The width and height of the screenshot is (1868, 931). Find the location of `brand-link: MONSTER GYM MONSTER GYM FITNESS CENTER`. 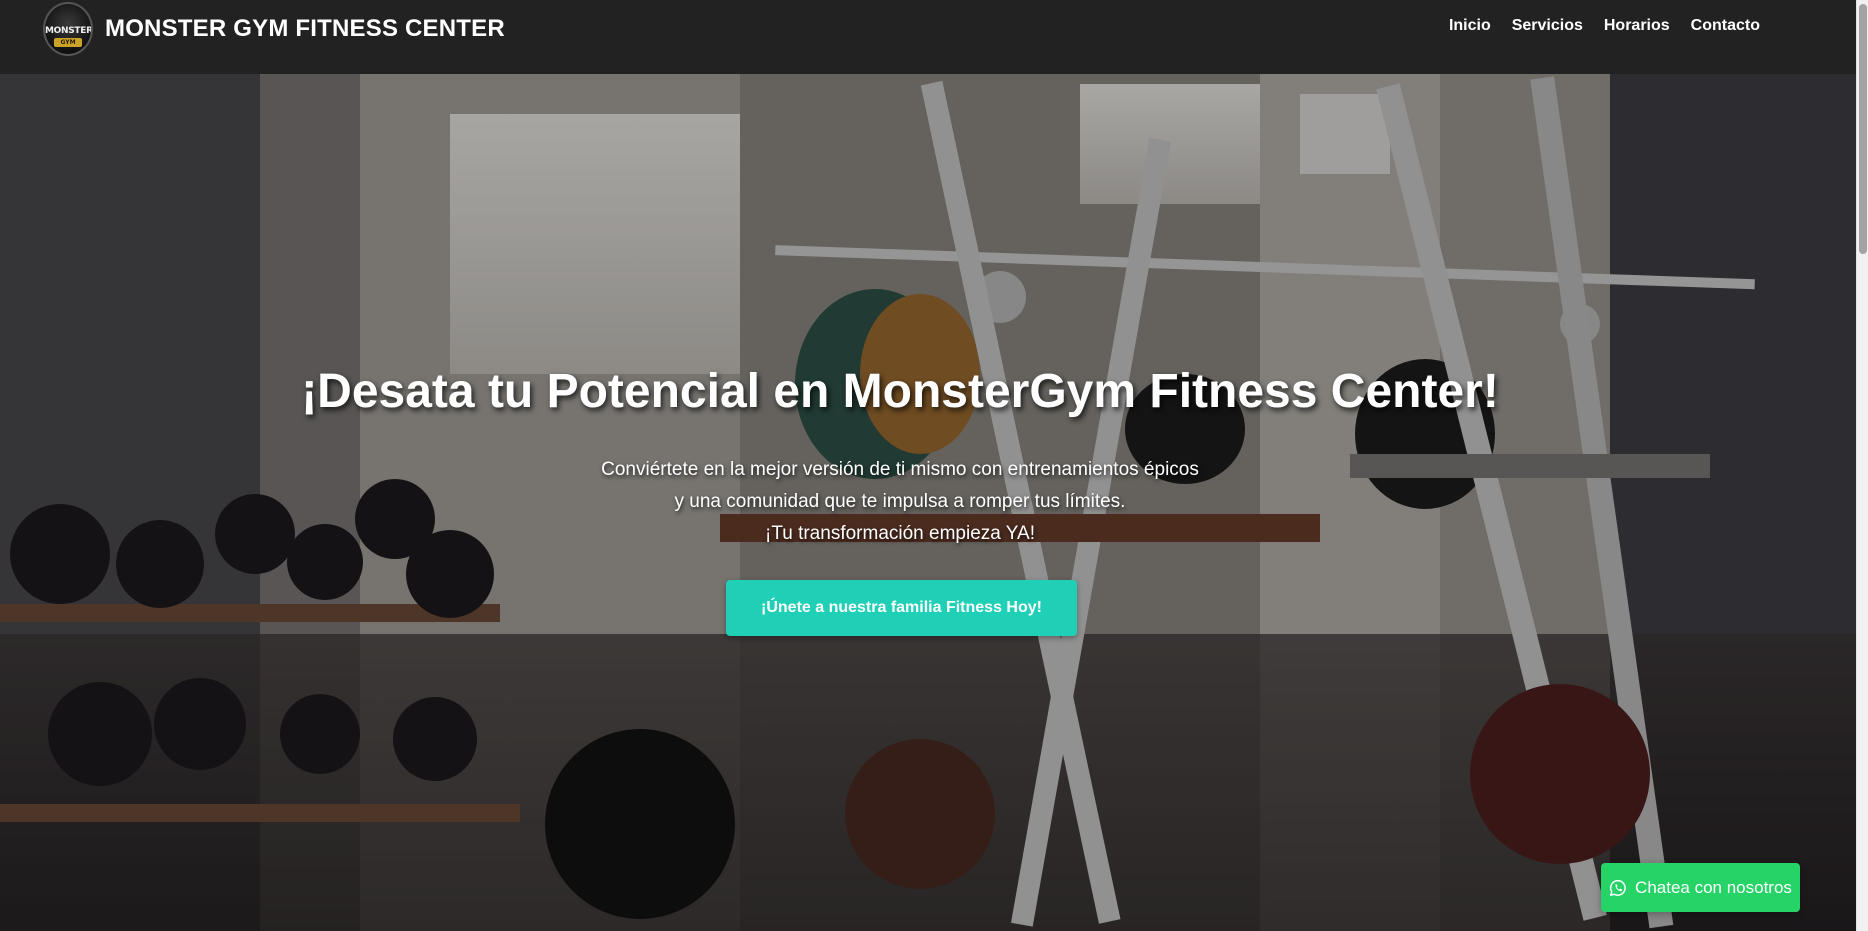

brand-link: MONSTER GYM MONSTER GYM FITNESS CENTER is located at coordinates (274, 29).